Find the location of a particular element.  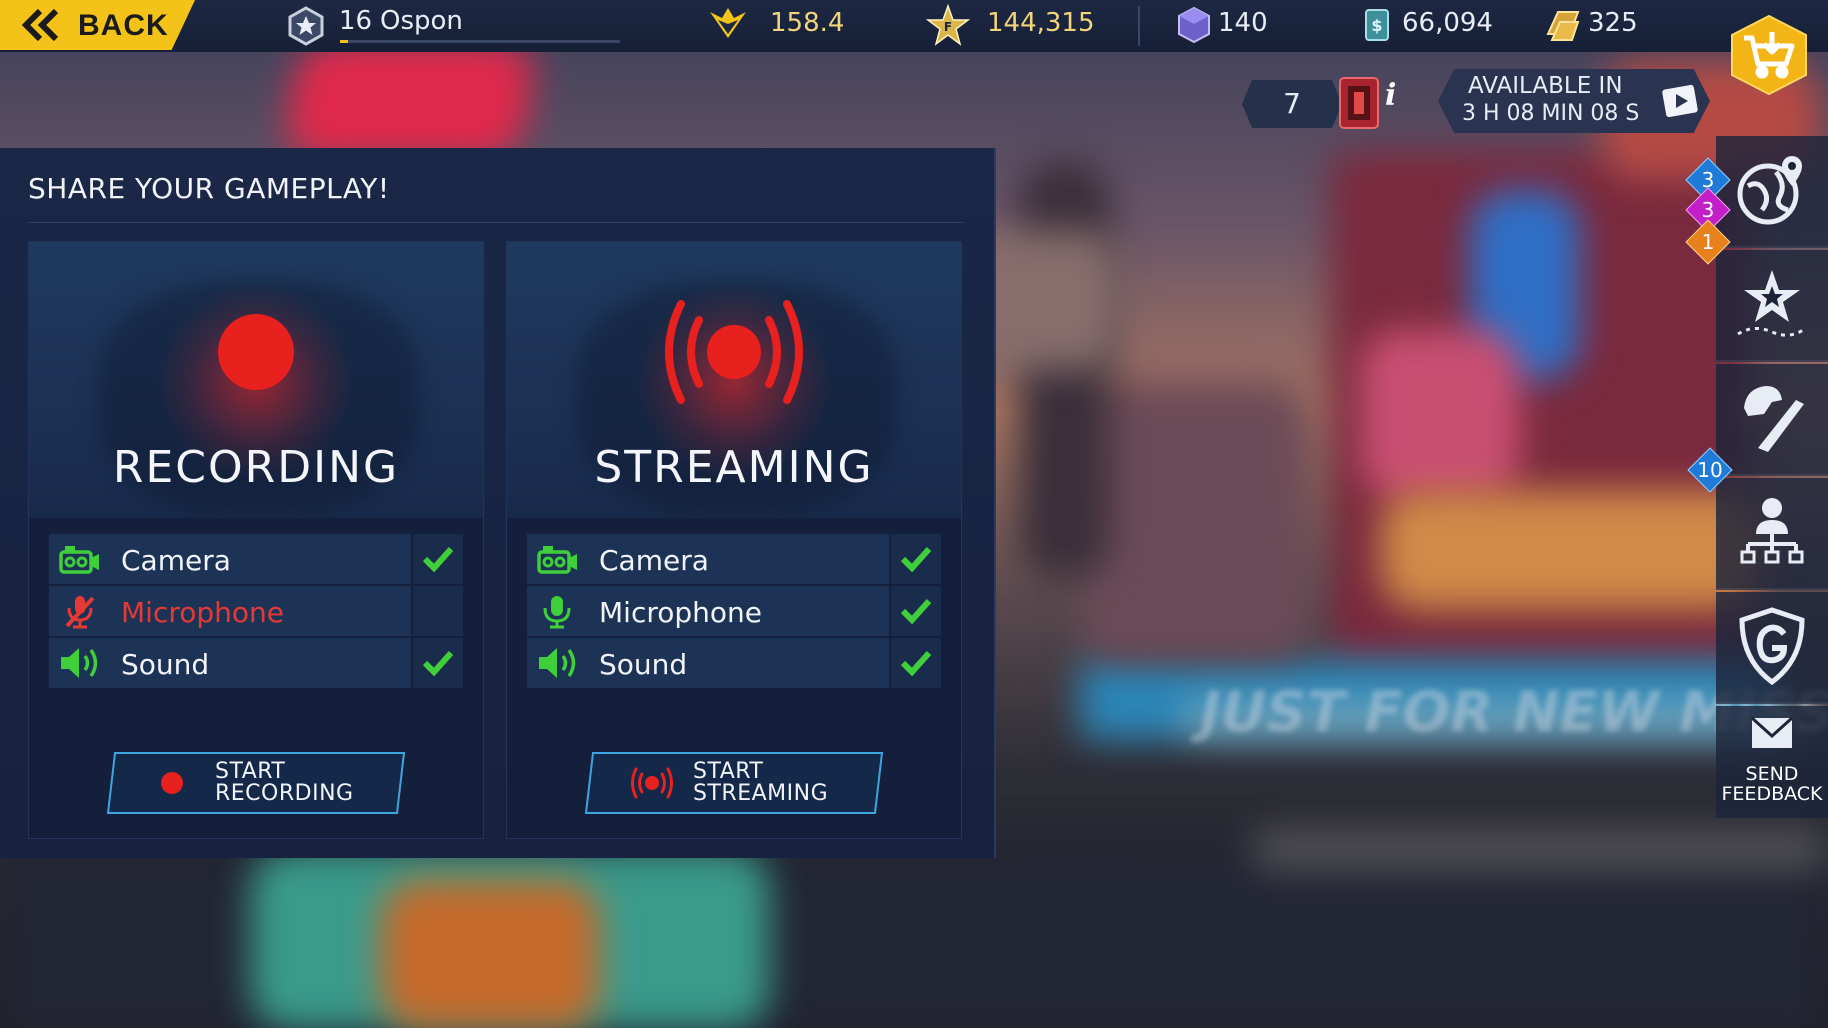

panel-divider is located at coordinates (496, 222).